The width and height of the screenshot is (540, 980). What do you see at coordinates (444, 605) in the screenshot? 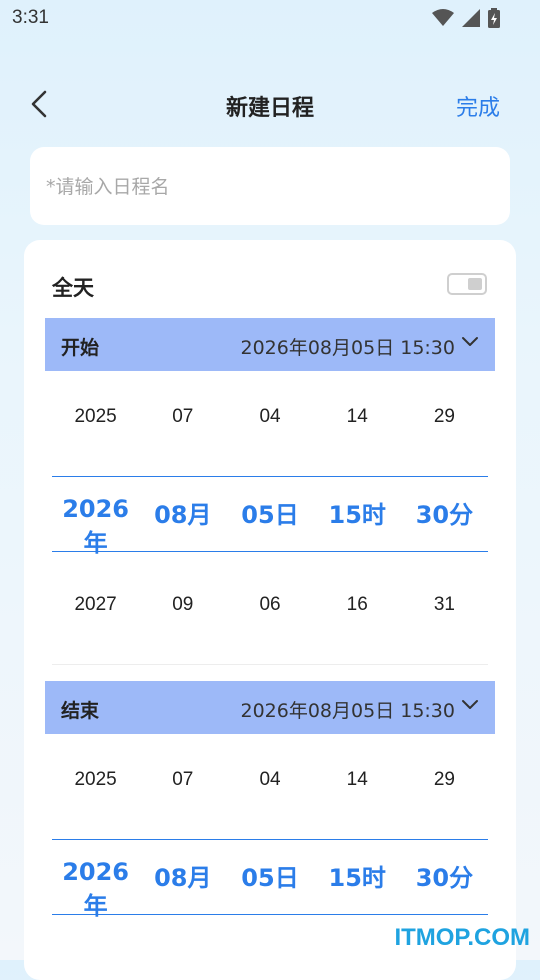
I see `minute-option: 31` at bounding box center [444, 605].